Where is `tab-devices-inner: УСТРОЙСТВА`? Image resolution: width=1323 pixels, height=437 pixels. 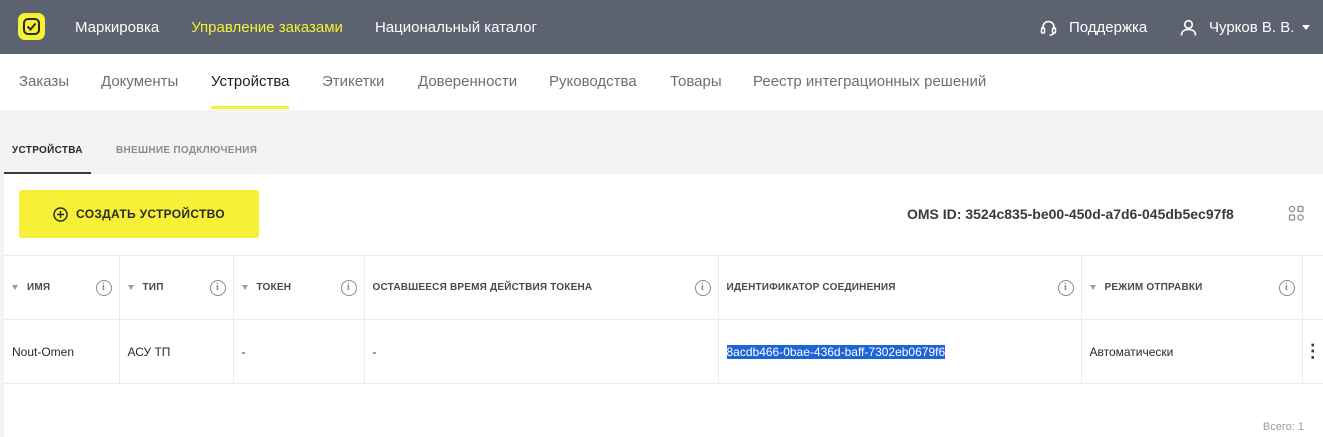 tab-devices-inner: УСТРОЙСТВА is located at coordinates (47, 151).